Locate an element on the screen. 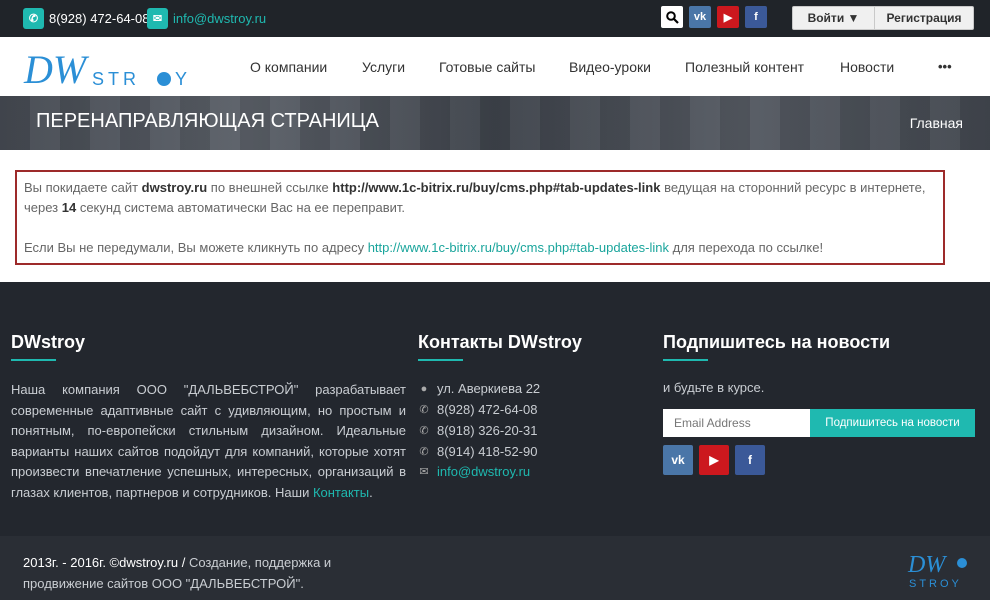 The image size is (990, 600). footer-logo-text: DW is located at coordinates (927, 565).